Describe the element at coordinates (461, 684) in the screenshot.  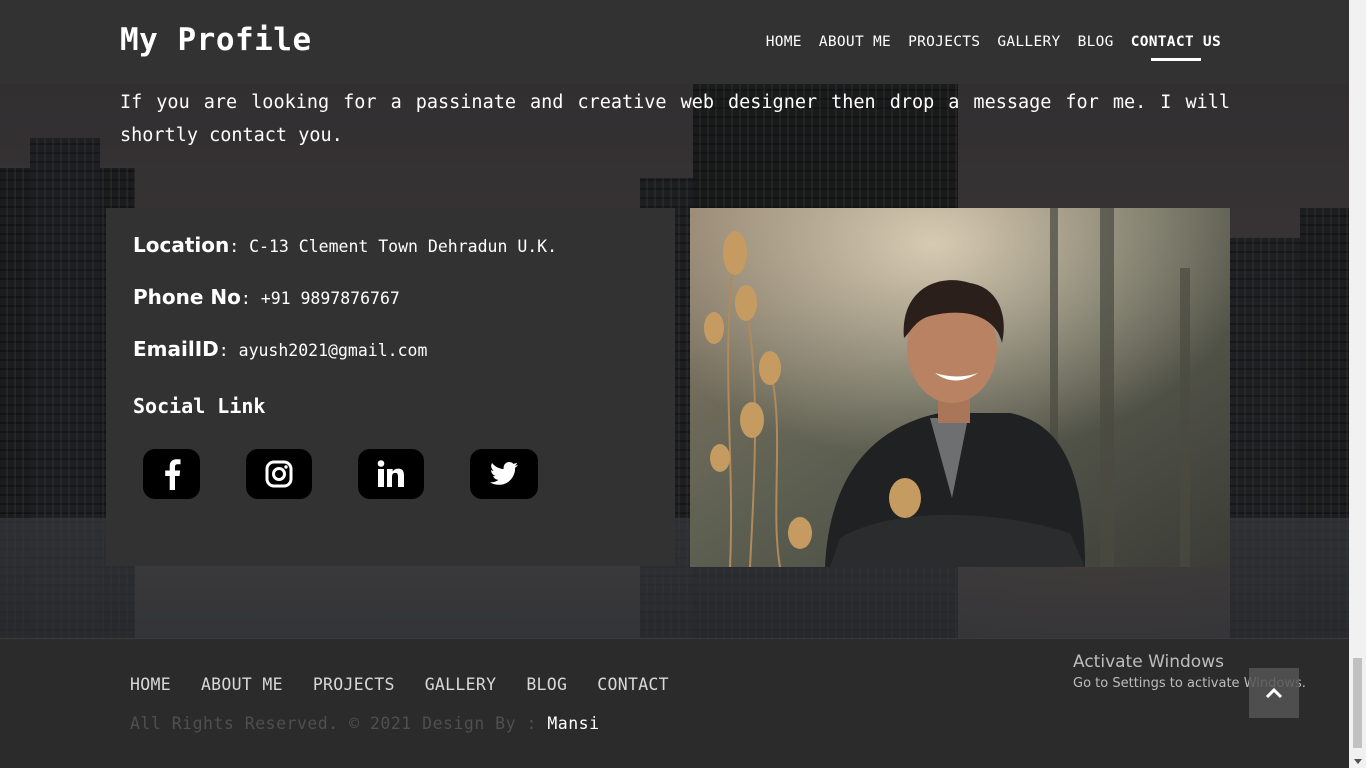
I see `footer-nav-gallery: GALLERY` at that location.